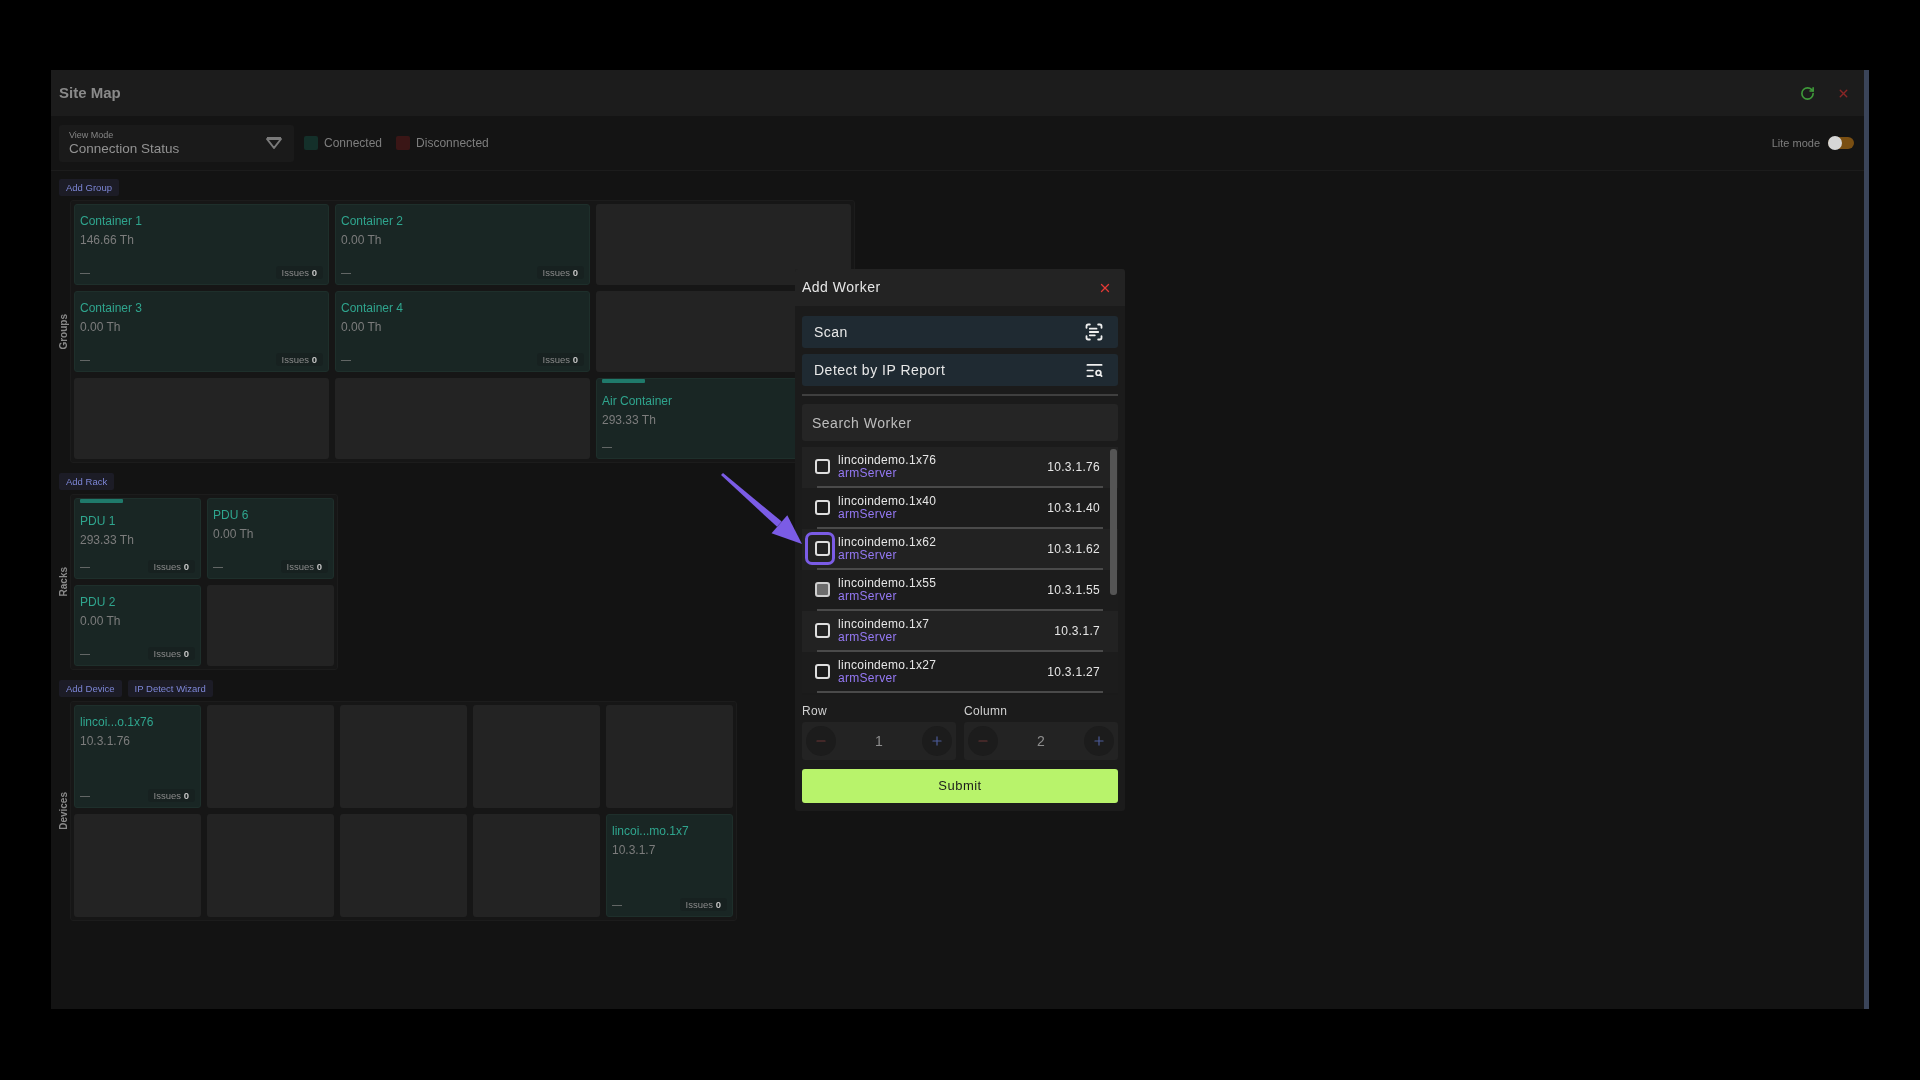 This screenshot has height=1080, width=1920. What do you see at coordinates (887, 583) in the screenshot?
I see `worker-name: lincoindemo.1x55` at bounding box center [887, 583].